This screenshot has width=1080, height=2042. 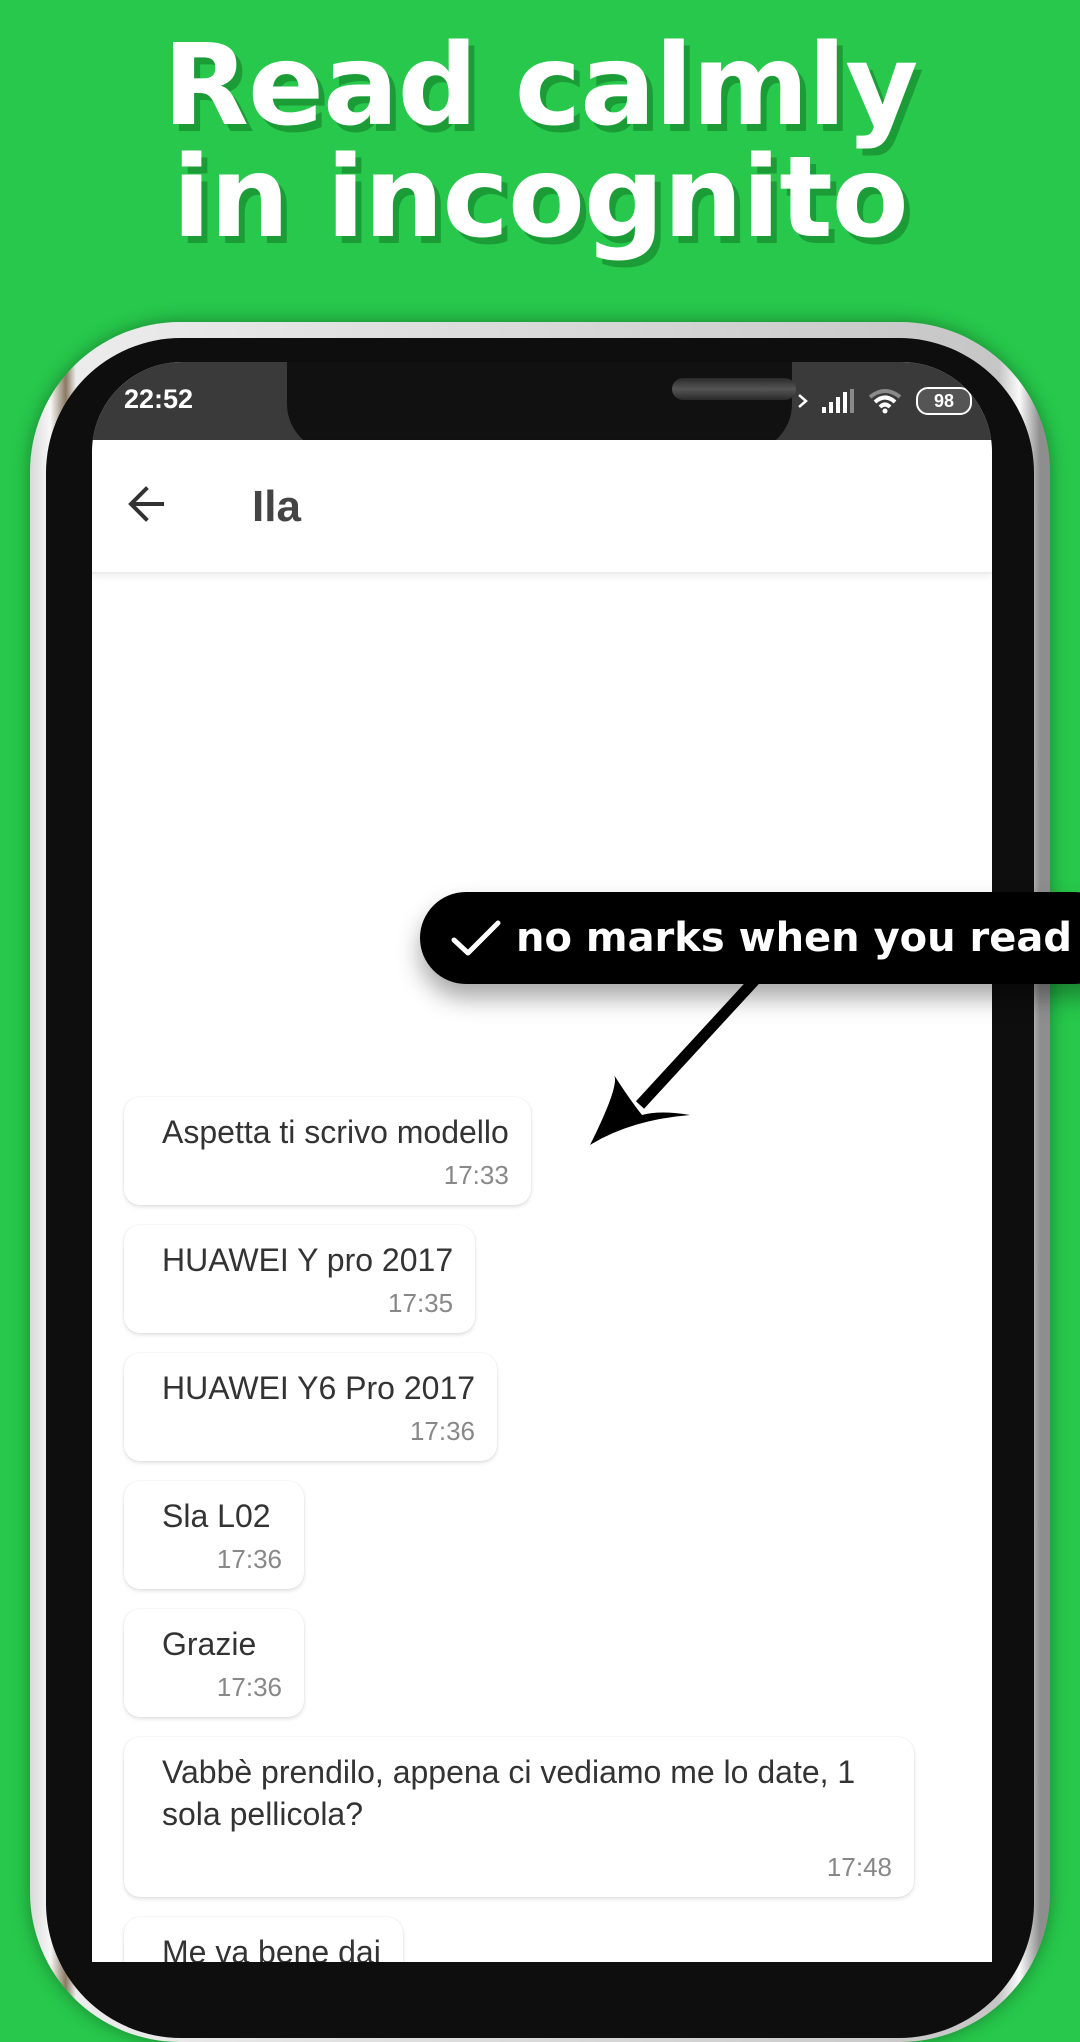 What do you see at coordinates (335, 1132) in the screenshot?
I see `message-text: Aspetta ti scrivo modello` at bounding box center [335, 1132].